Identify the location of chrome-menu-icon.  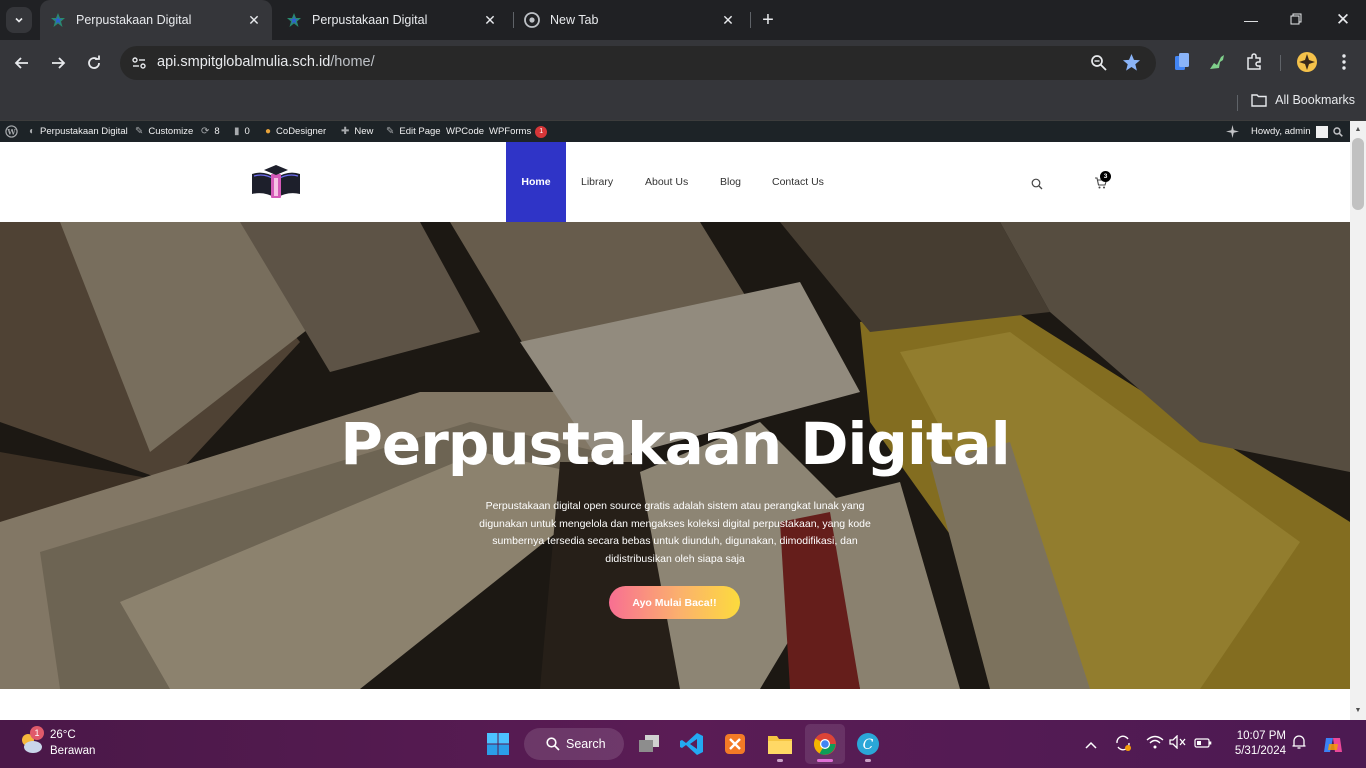
(1344, 62).